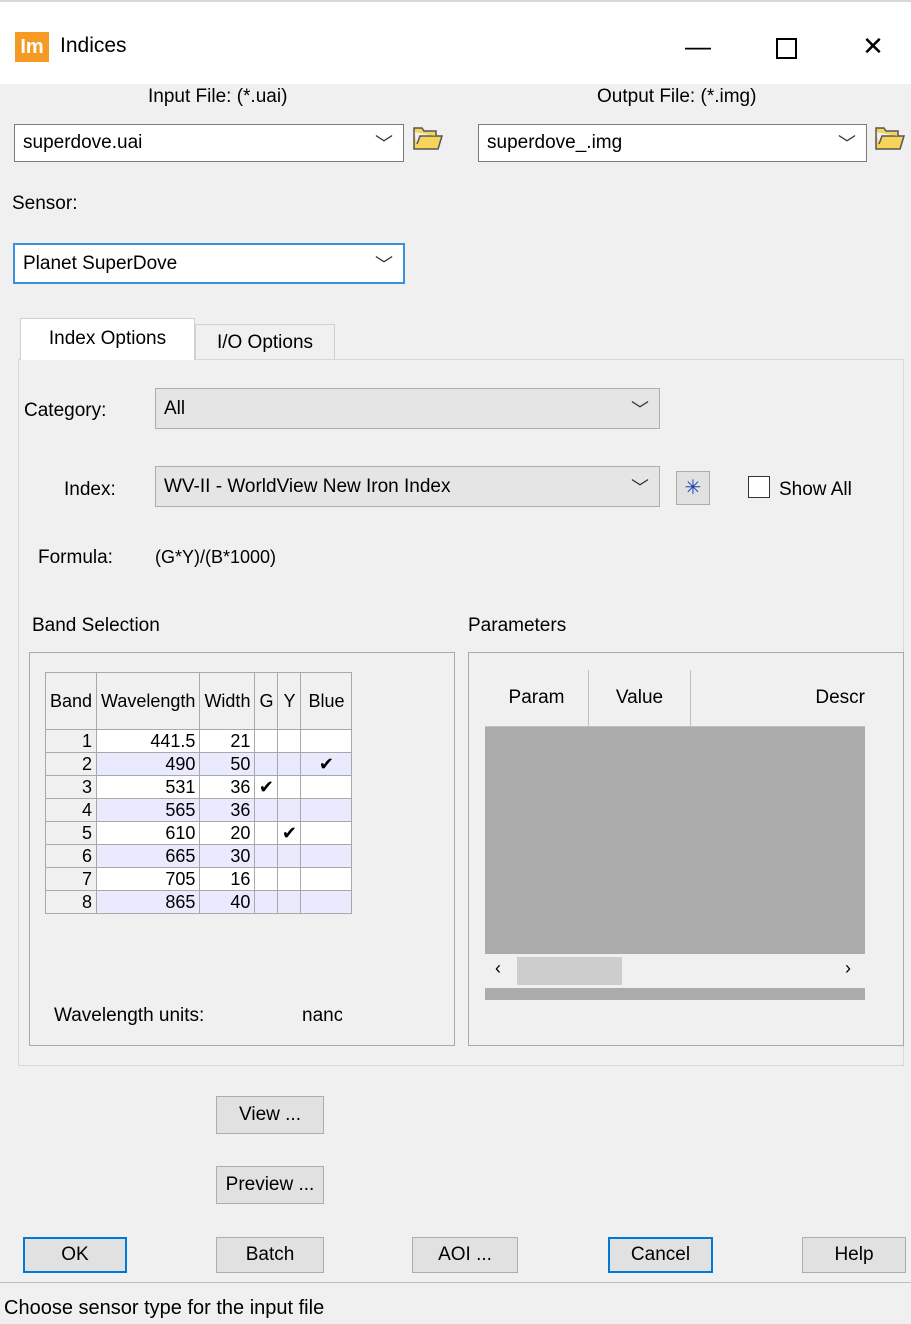 The height and width of the screenshot is (1324, 911). I want to click on column-header-wavelength: Wavelength, so click(148, 701).